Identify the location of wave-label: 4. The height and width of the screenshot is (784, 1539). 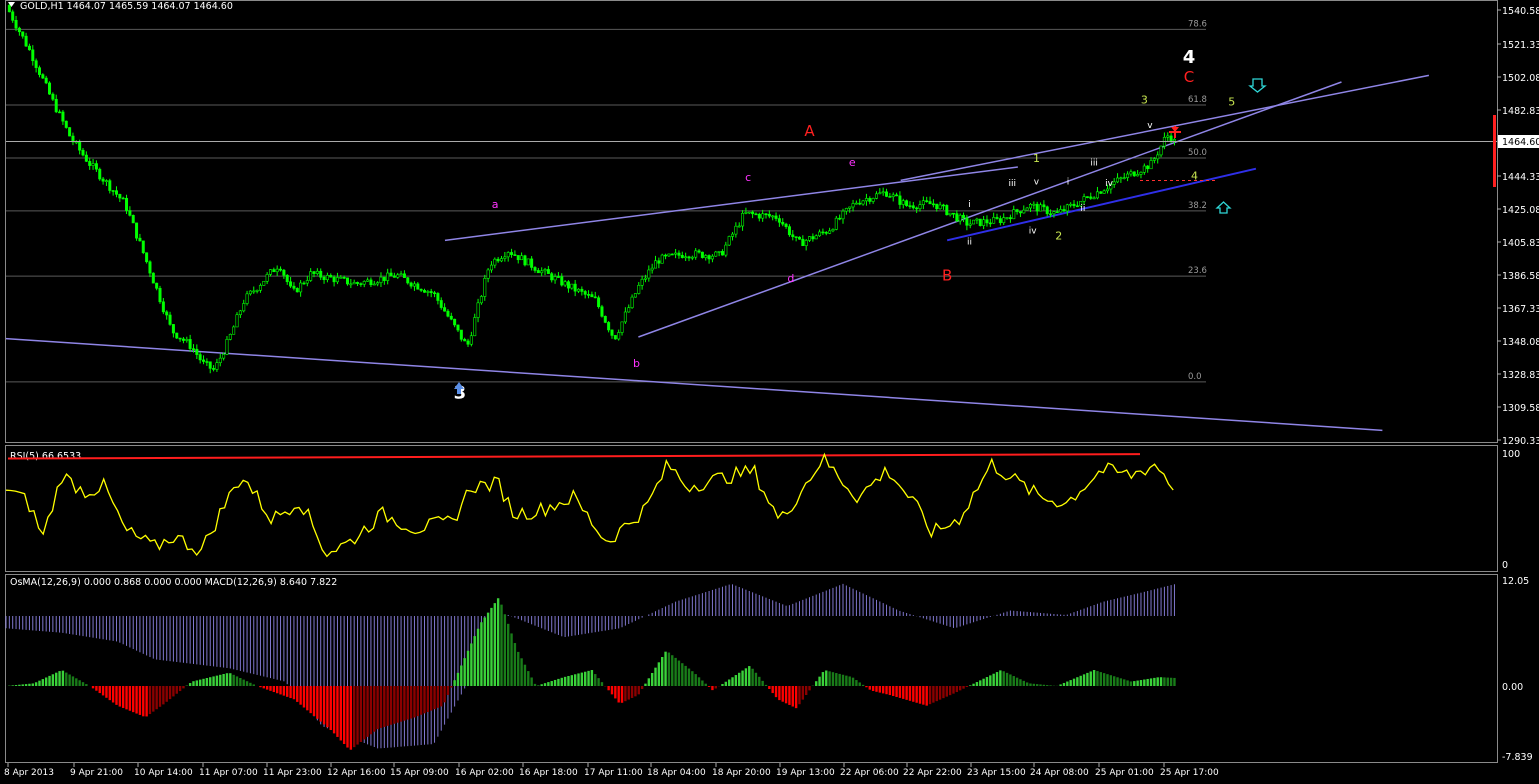
(1189, 57).